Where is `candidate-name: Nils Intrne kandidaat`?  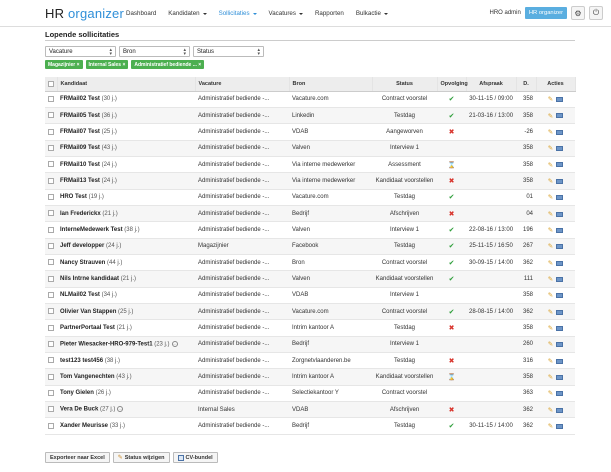
candidate-name: Nils Intrne kandidaat is located at coordinates (89, 279).